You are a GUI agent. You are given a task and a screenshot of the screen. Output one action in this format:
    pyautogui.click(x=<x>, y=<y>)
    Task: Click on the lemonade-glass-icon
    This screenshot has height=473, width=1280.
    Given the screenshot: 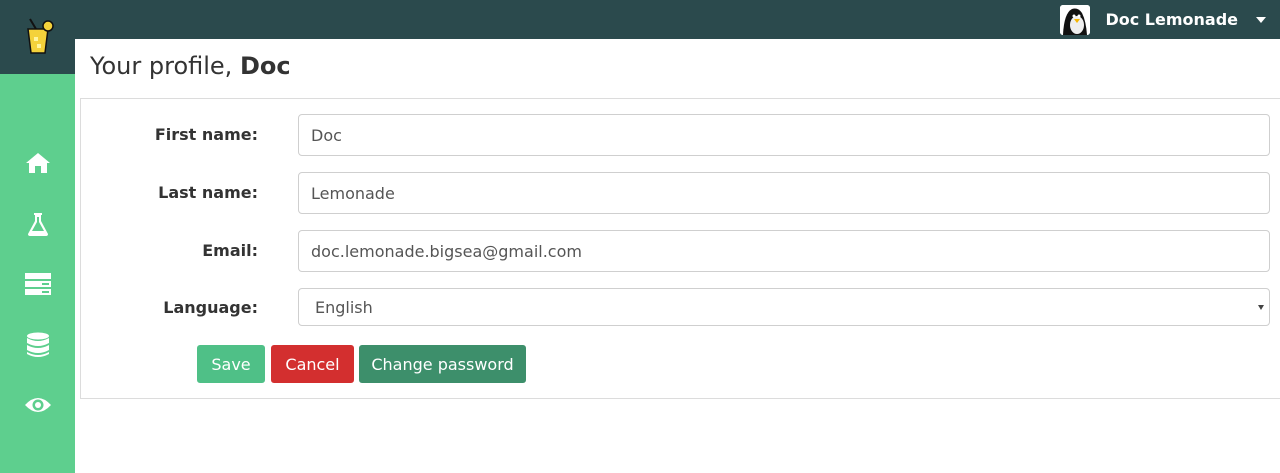 What is the action you would take?
    pyautogui.click(x=40, y=36)
    